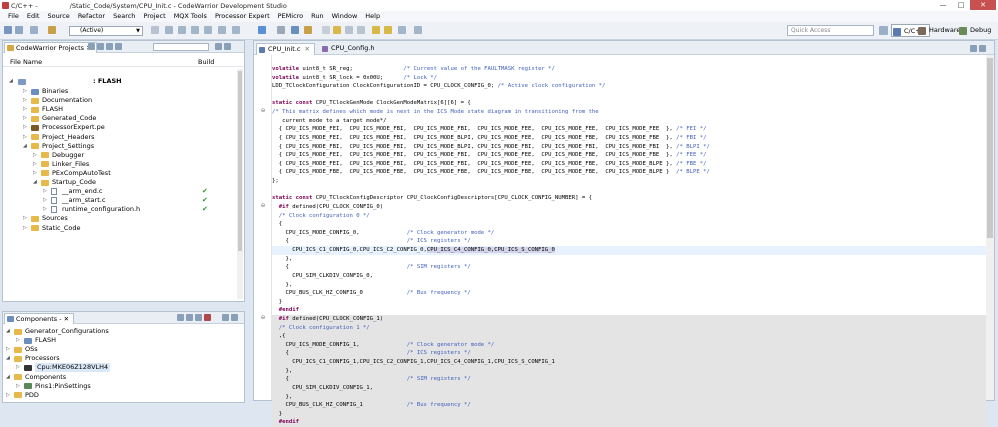  Describe the element at coordinates (39, 318) in the screenshot. I see `tab-components: Components - ✕` at that location.